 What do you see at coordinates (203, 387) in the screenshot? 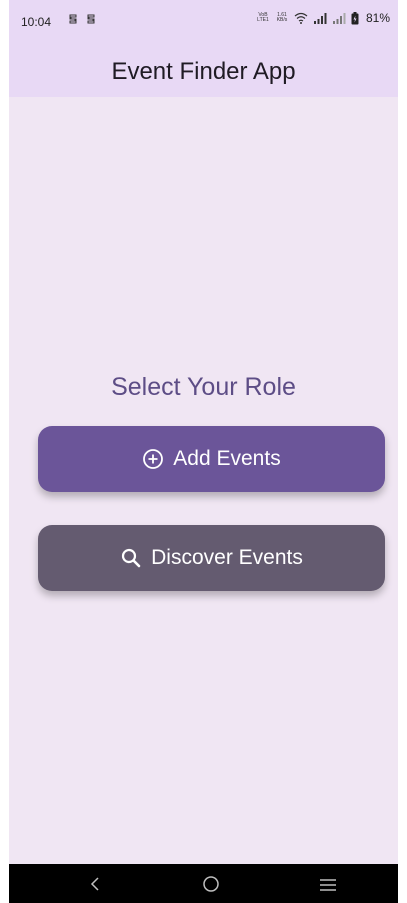
I see `select-role-heading: Select Your Role` at bounding box center [203, 387].